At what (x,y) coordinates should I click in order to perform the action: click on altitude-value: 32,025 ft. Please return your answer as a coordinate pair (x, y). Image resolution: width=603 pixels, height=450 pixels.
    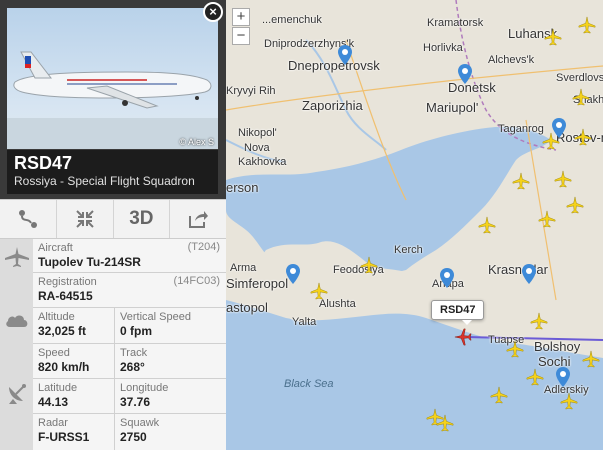
    Looking at the image, I should click on (62, 331).